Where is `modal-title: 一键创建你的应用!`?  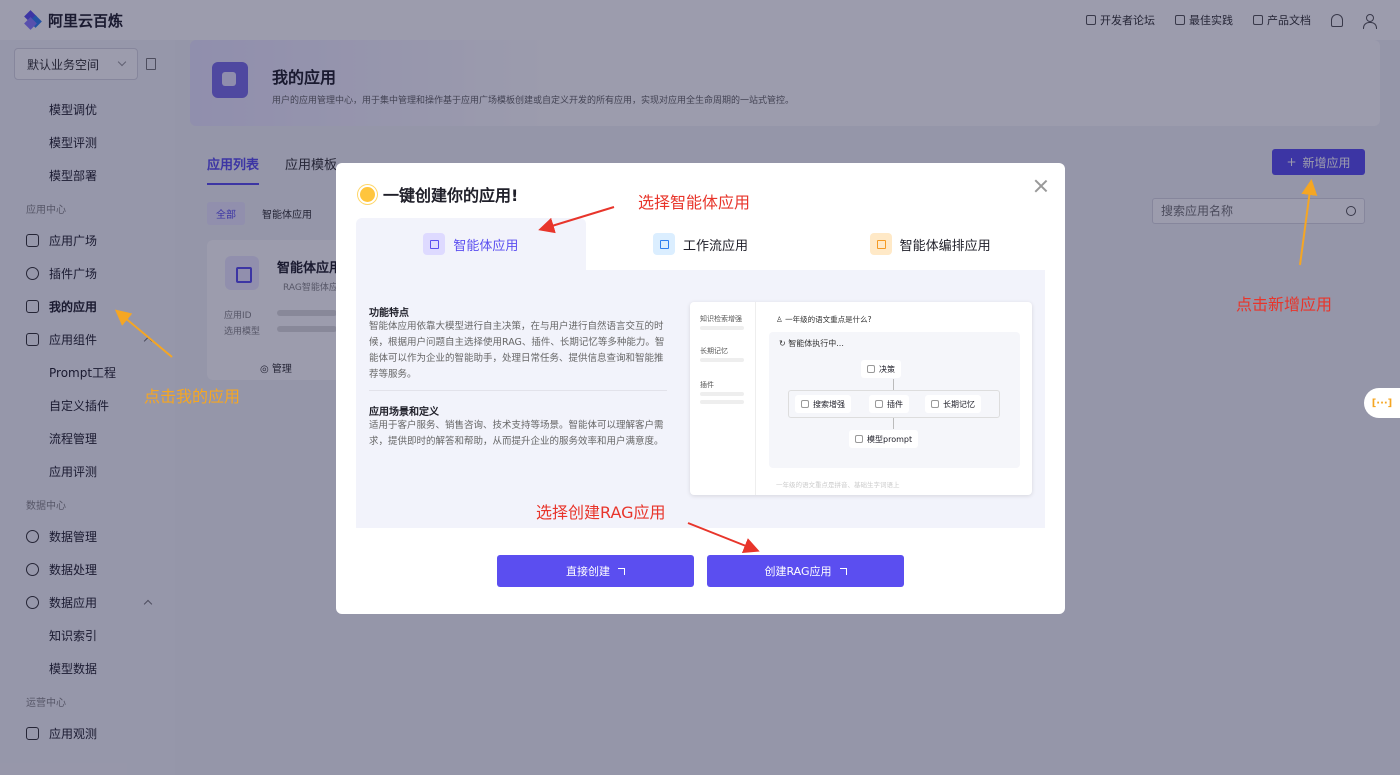
modal-title: 一键创建你的应用! is located at coordinates (439, 194).